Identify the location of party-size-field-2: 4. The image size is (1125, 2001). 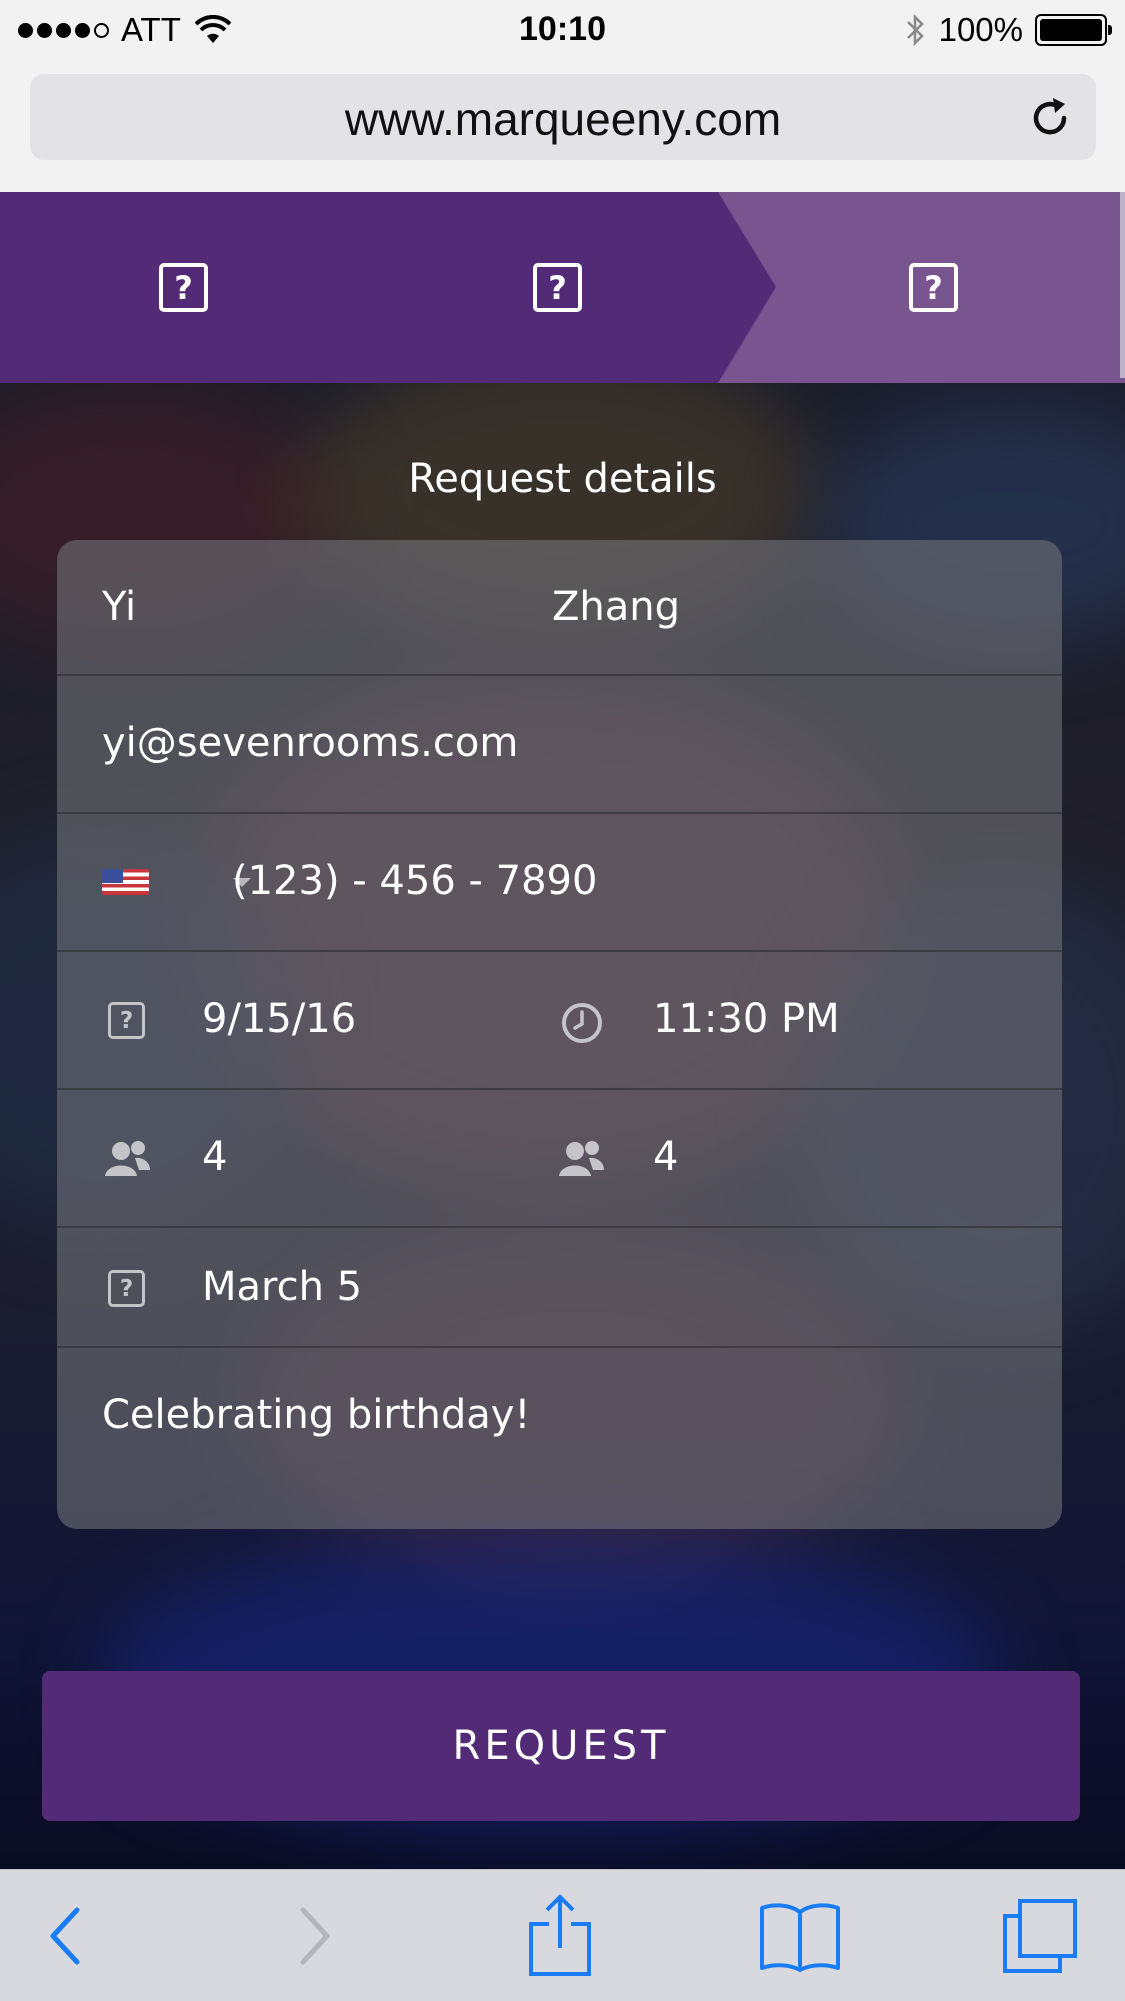
(665, 1157).